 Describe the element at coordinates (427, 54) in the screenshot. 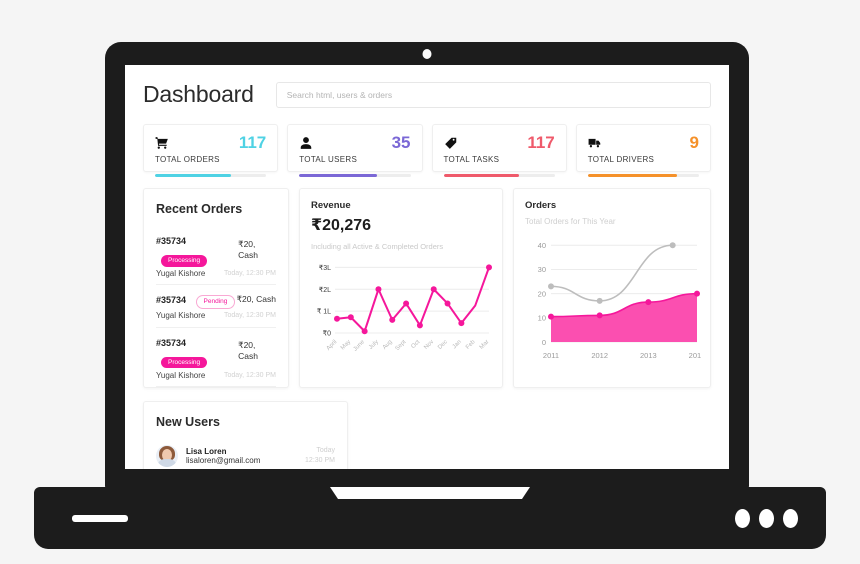

I see `webcam-icon` at that location.